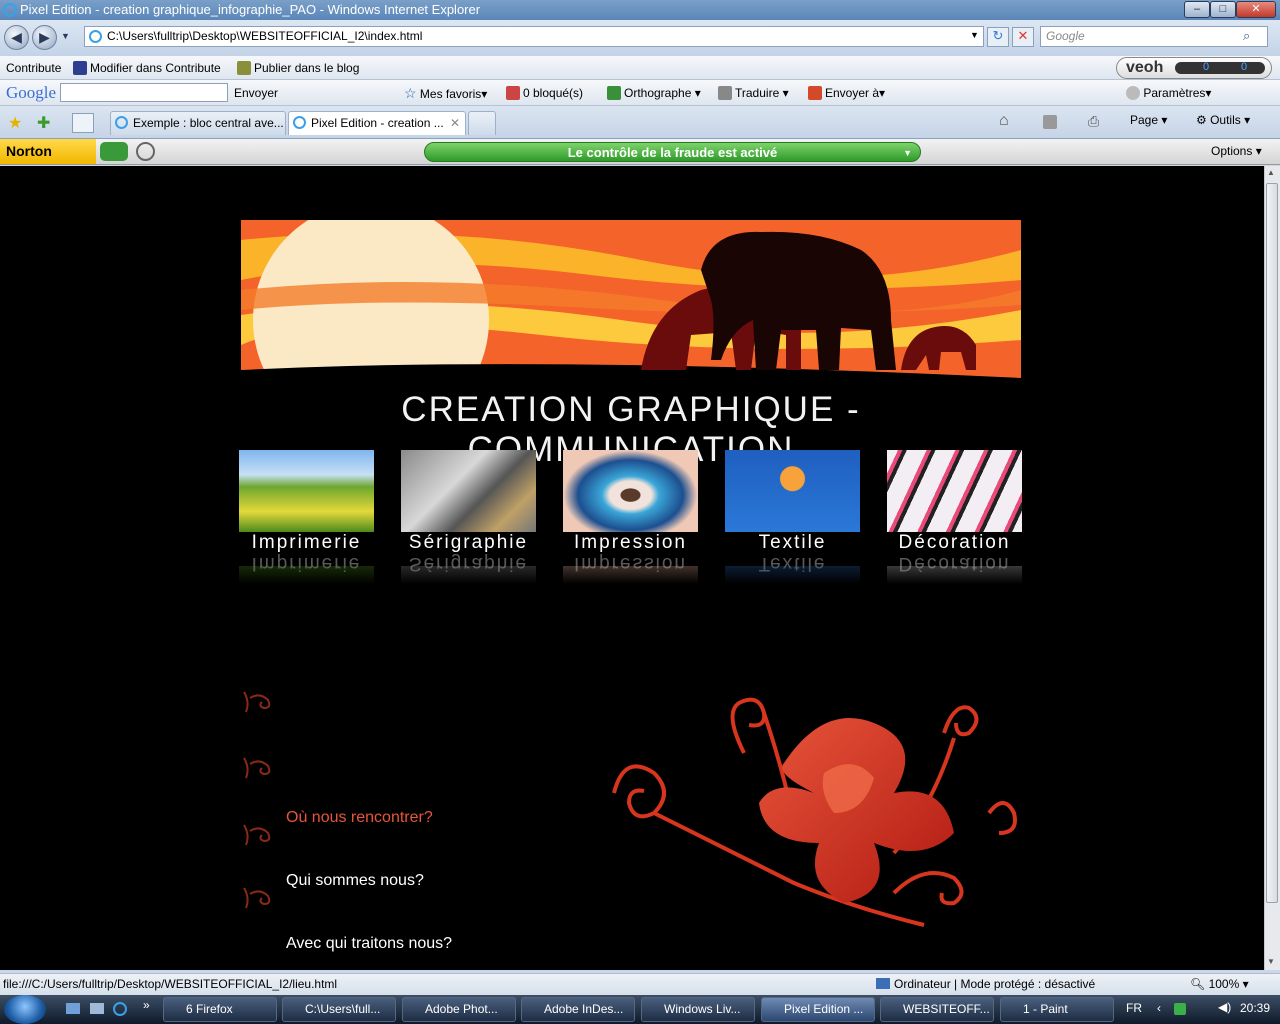  Describe the element at coordinates (544, 93) in the screenshot. I see `popup-blocker-button: 0 bloqué(s)` at that location.